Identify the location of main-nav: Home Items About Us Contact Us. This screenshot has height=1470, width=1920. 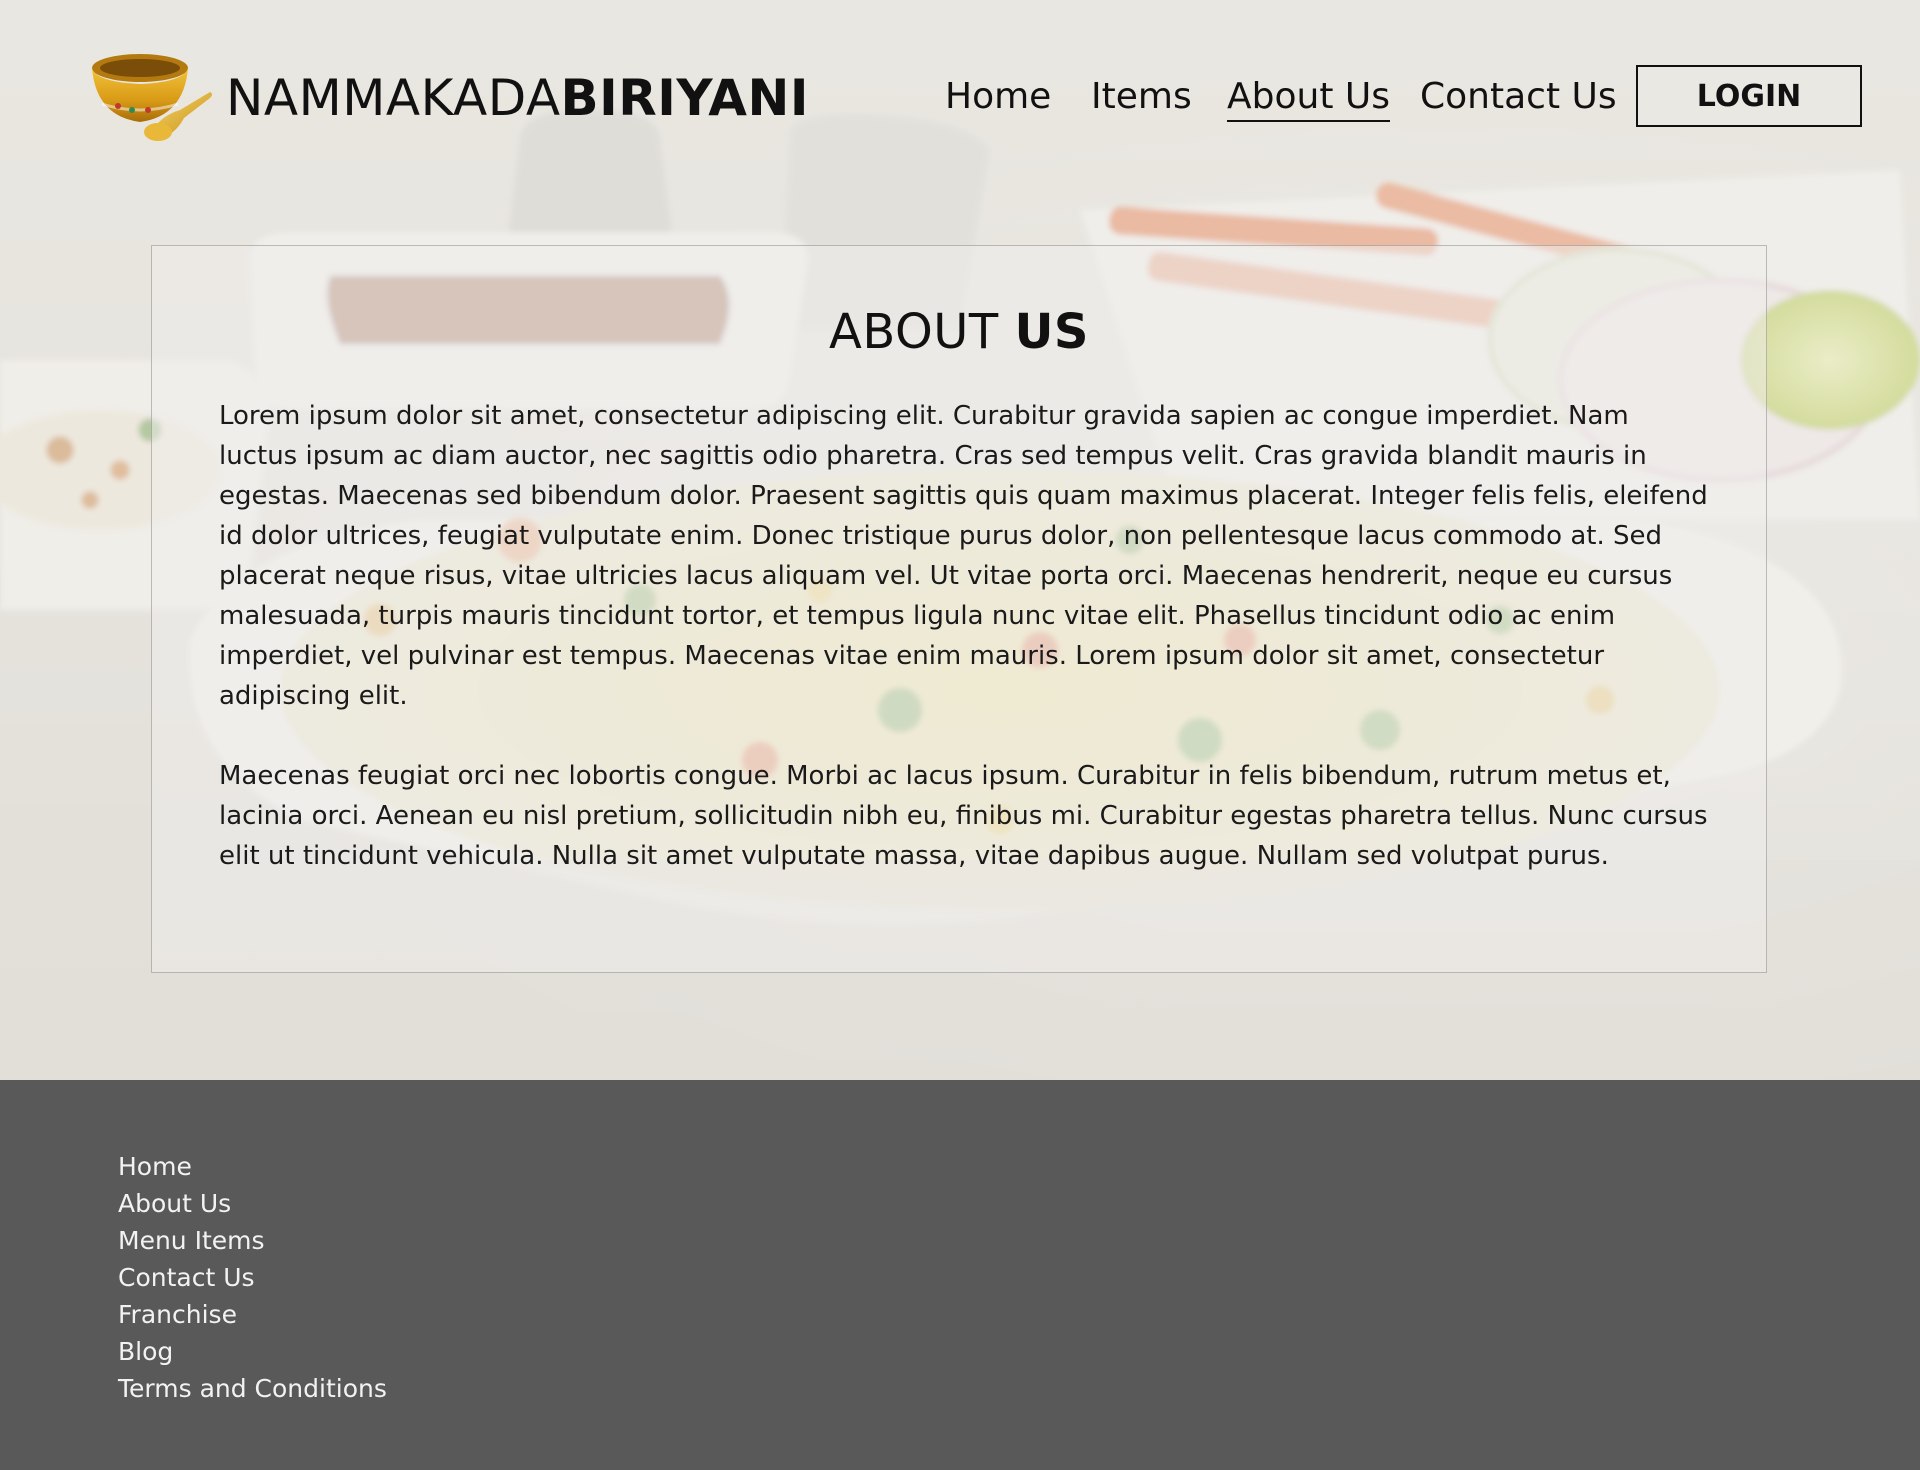
(960, 99).